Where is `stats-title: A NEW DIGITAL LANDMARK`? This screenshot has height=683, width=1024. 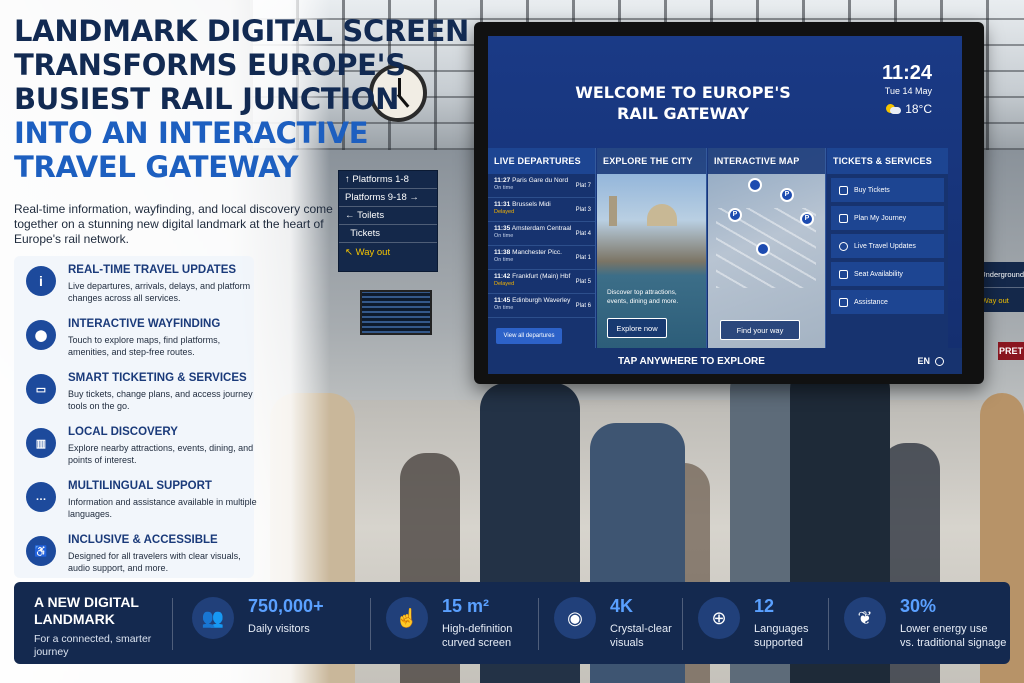
stats-title: A NEW DIGITAL LANDMARK is located at coordinates (86, 610).